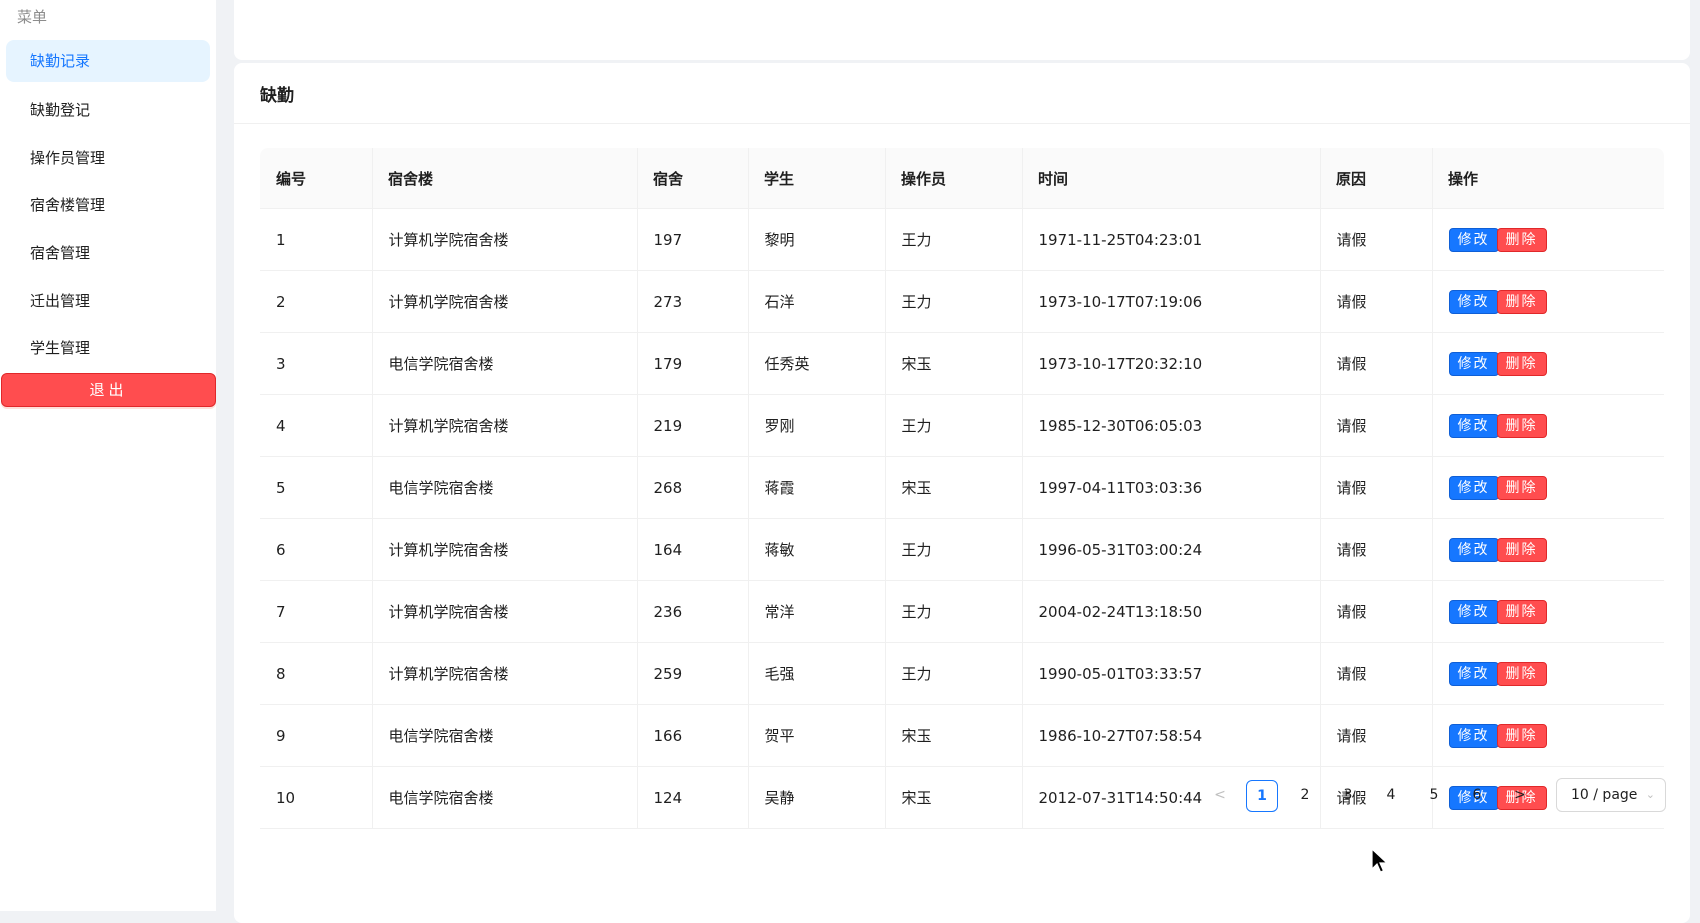  Describe the element at coordinates (316, 239) in the screenshot. I see `cell-id: 1` at that location.